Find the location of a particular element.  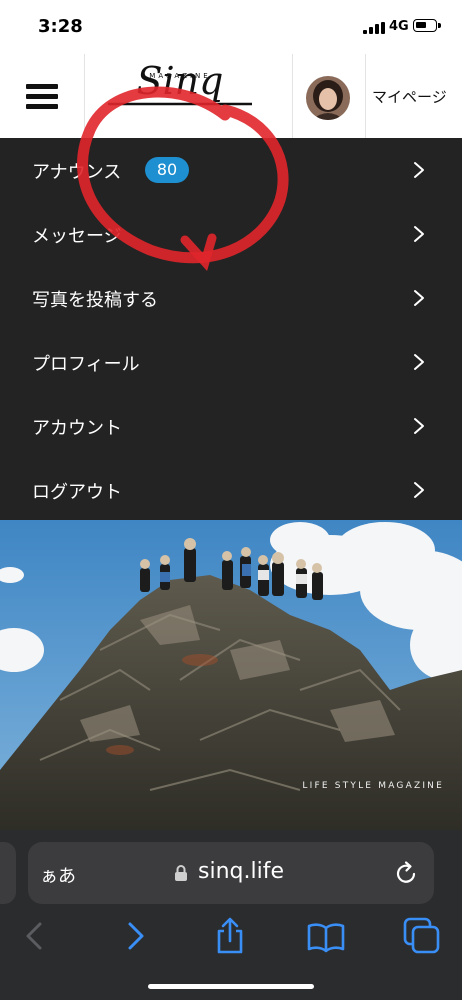

address-bar: ぁあ sinq.life is located at coordinates (231, 873).